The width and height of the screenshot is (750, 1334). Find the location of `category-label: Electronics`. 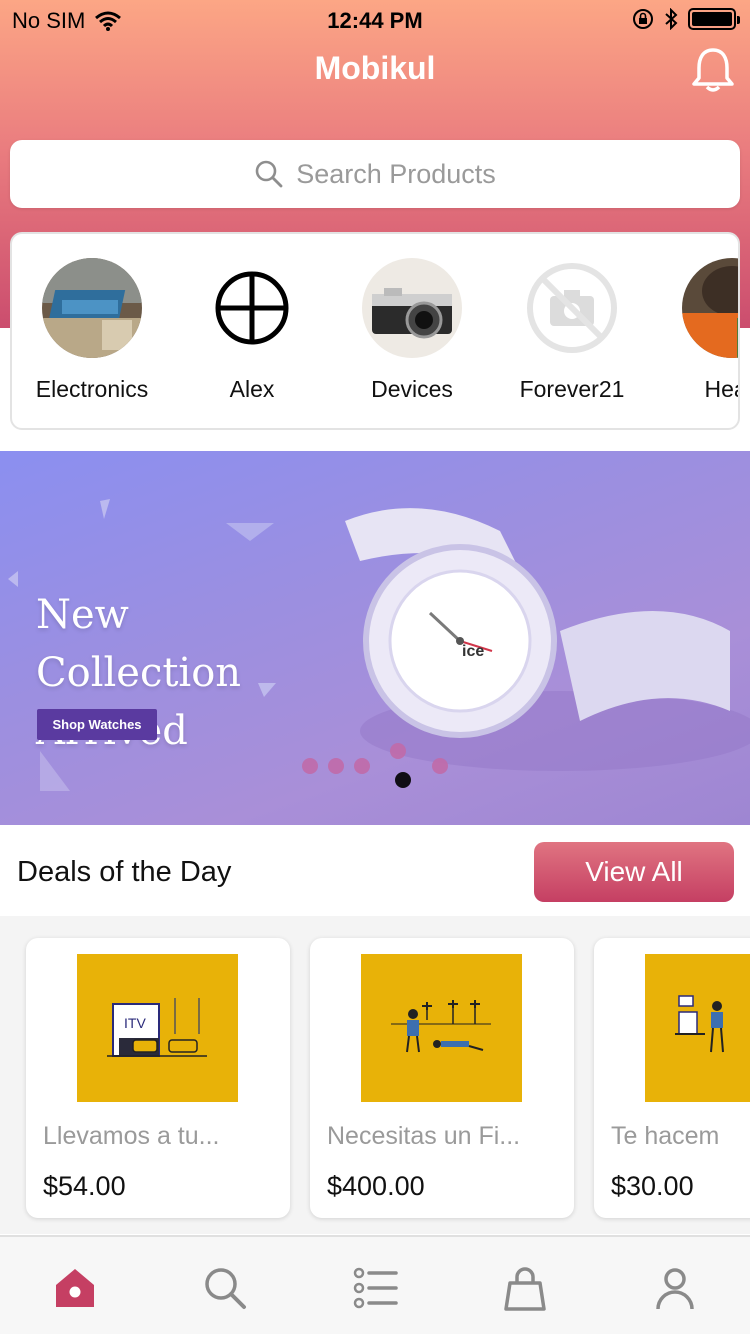

category-label: Electronics is located at coordinates (92, 389).